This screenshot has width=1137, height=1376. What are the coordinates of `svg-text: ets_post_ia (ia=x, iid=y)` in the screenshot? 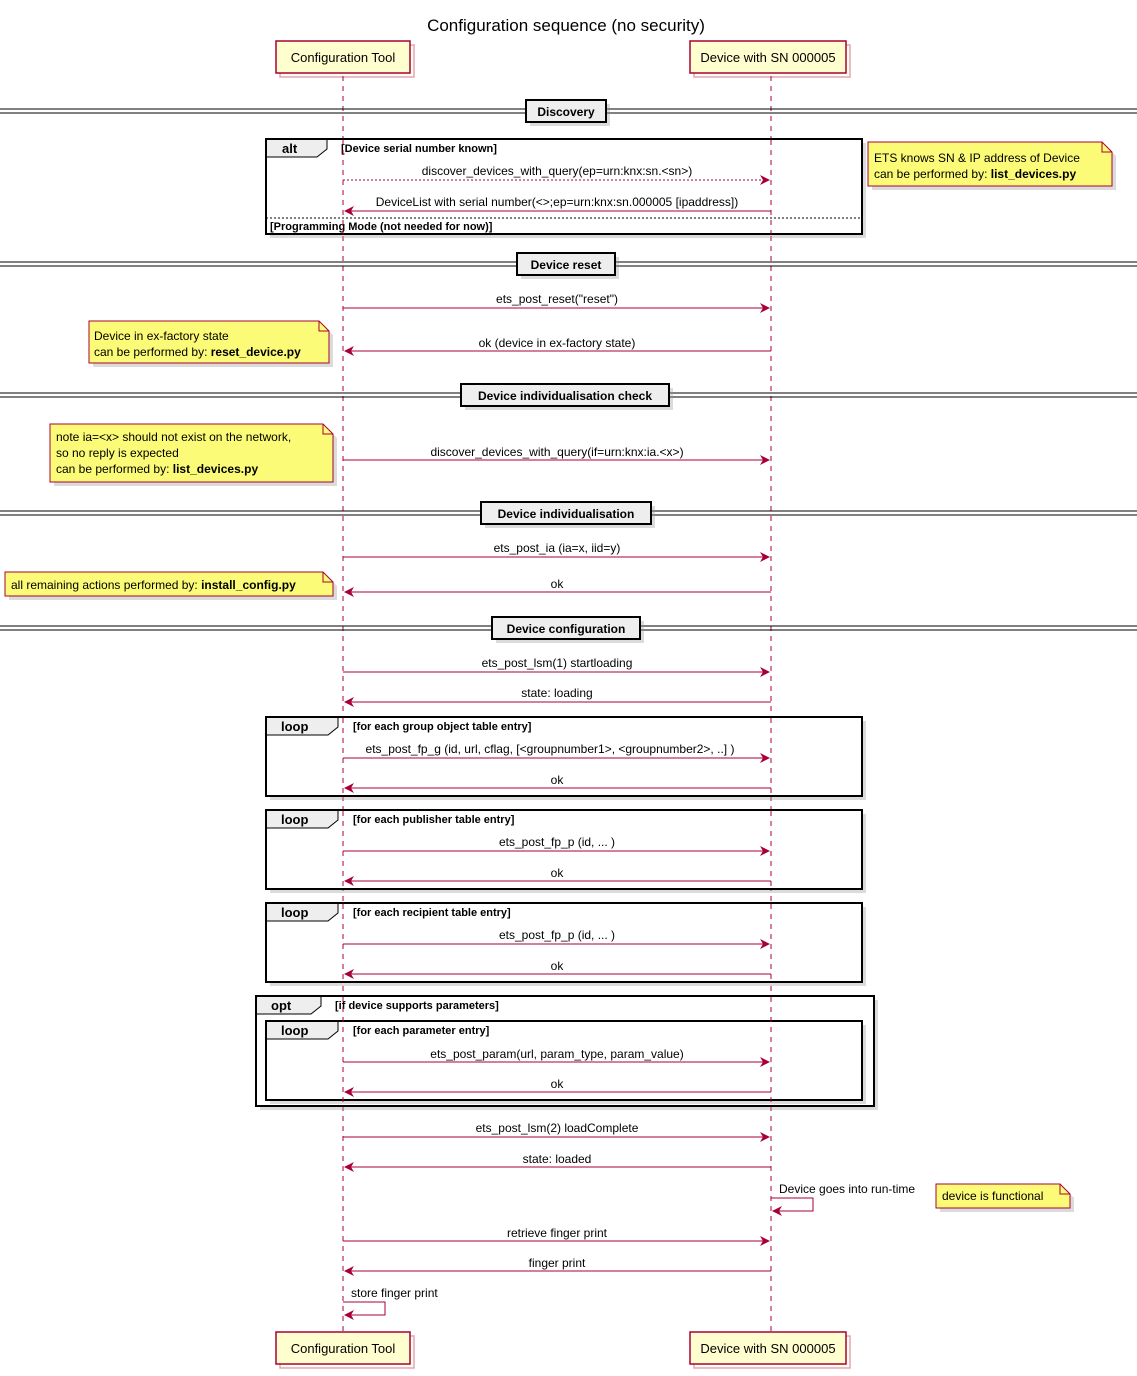 It's located at (557, 548).